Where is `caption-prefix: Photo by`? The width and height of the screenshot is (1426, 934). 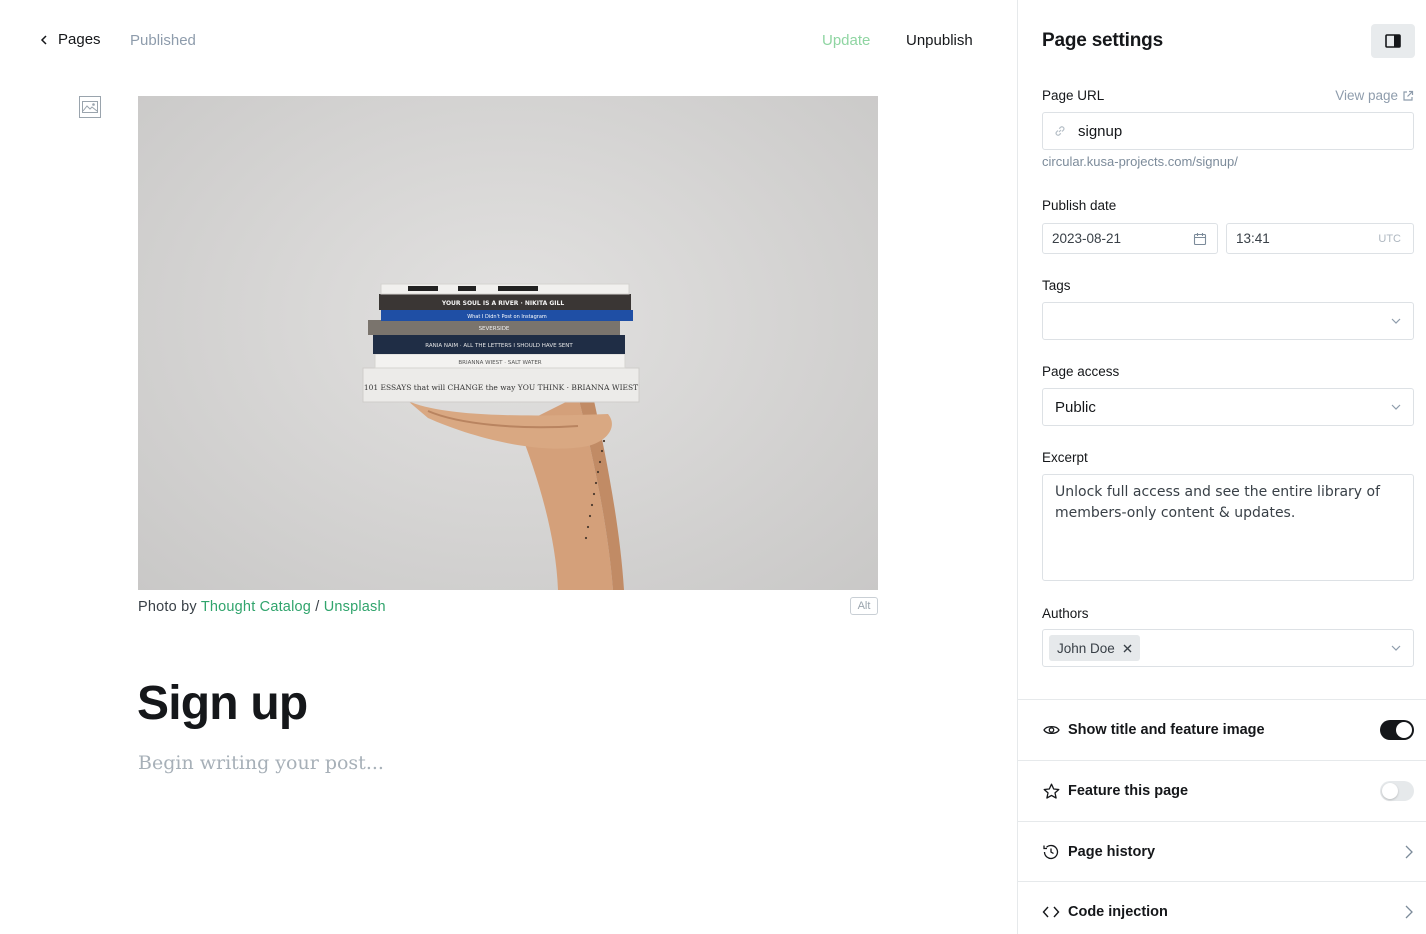 caption-prefix: Photo by is located at coordinates (169, 607).